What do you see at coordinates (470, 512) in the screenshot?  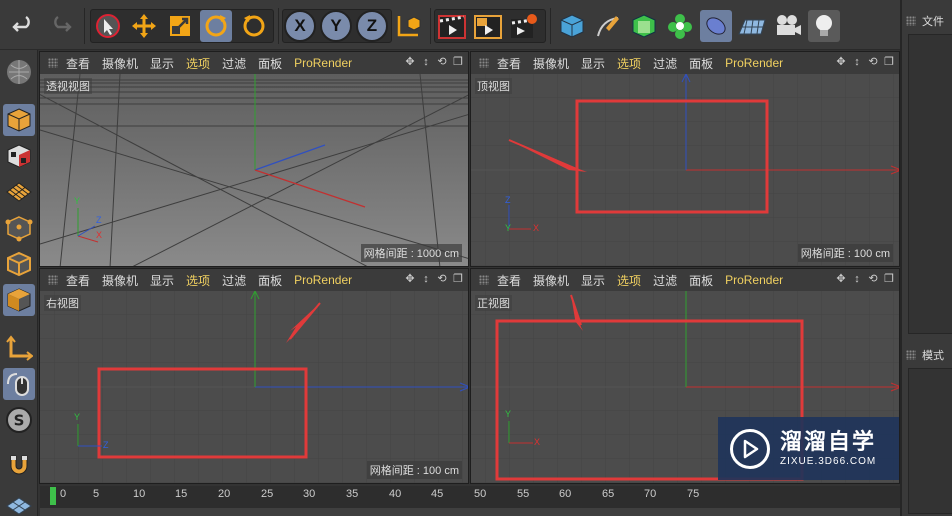 I see `timeline-track` at bounding box center [470, 512].